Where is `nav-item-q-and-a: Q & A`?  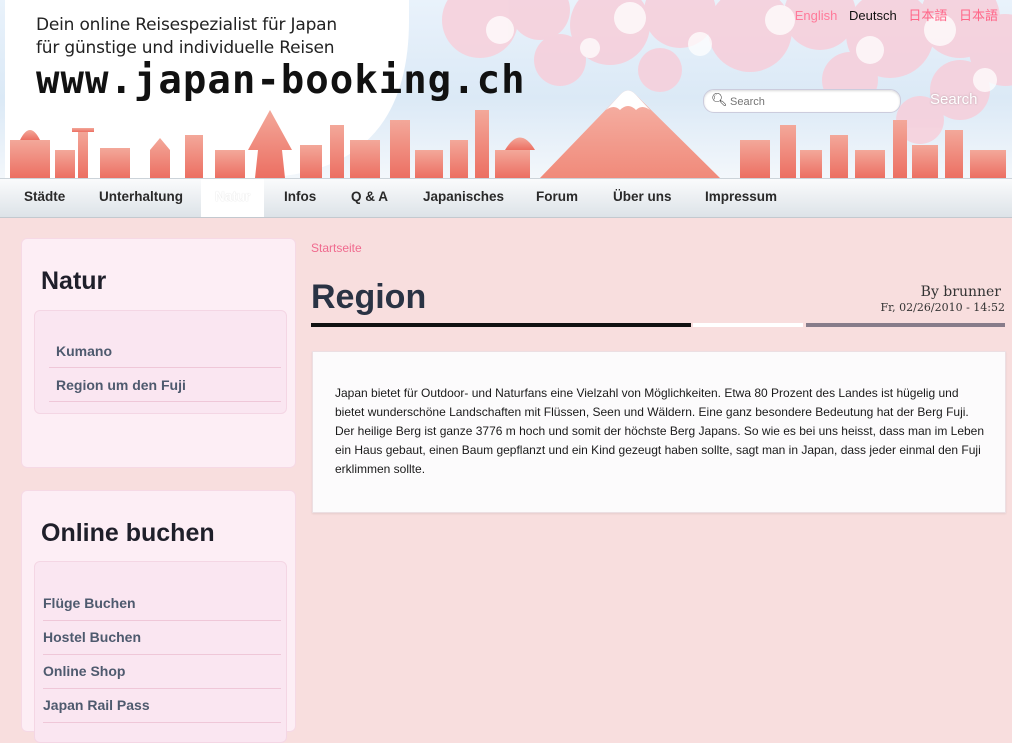
nav-item-q-and-a: Q & A is located at coordinates (369, 198).